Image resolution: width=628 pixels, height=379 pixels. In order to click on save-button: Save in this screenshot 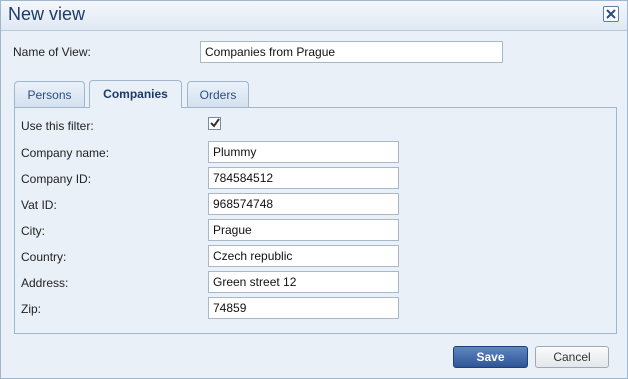, I will do `click(490, 357)`.